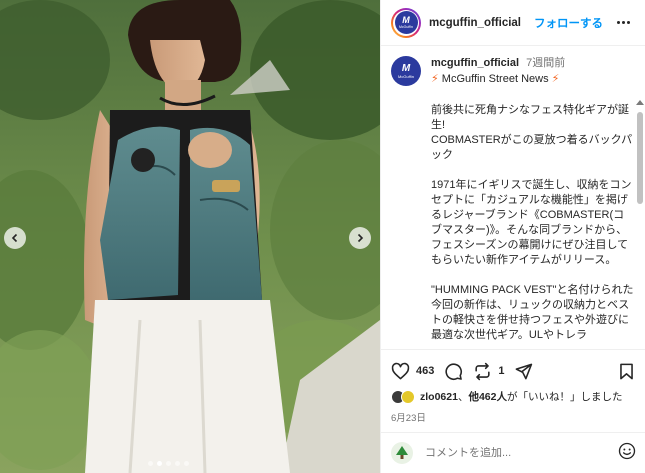  What do you see at coordinates (475, 23) in the screenshot?
I see `author-username: mcguffin_official` at bounding box center [475, 23].